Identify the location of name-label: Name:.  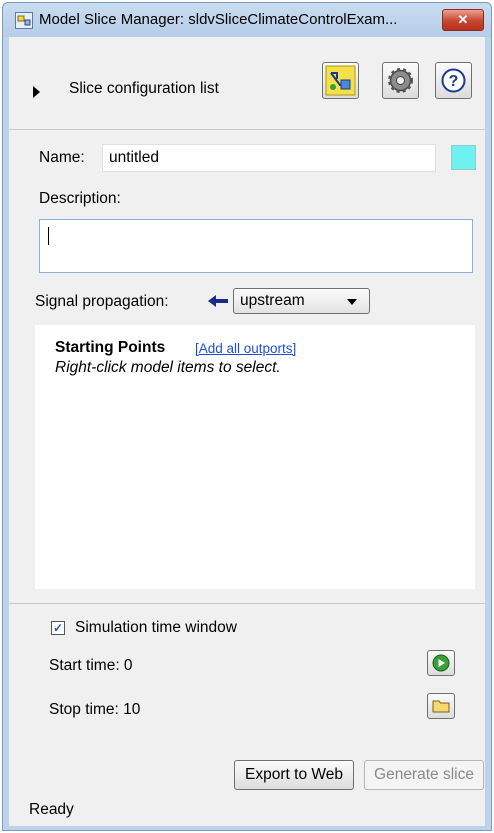
(62, 157).